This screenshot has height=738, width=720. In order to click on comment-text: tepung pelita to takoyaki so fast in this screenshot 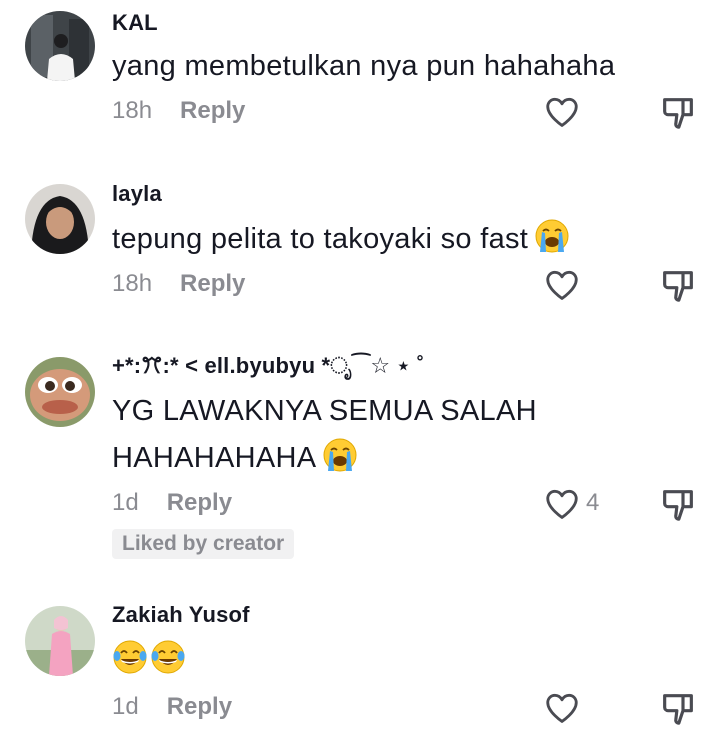, I will do `click(341, 239)`.